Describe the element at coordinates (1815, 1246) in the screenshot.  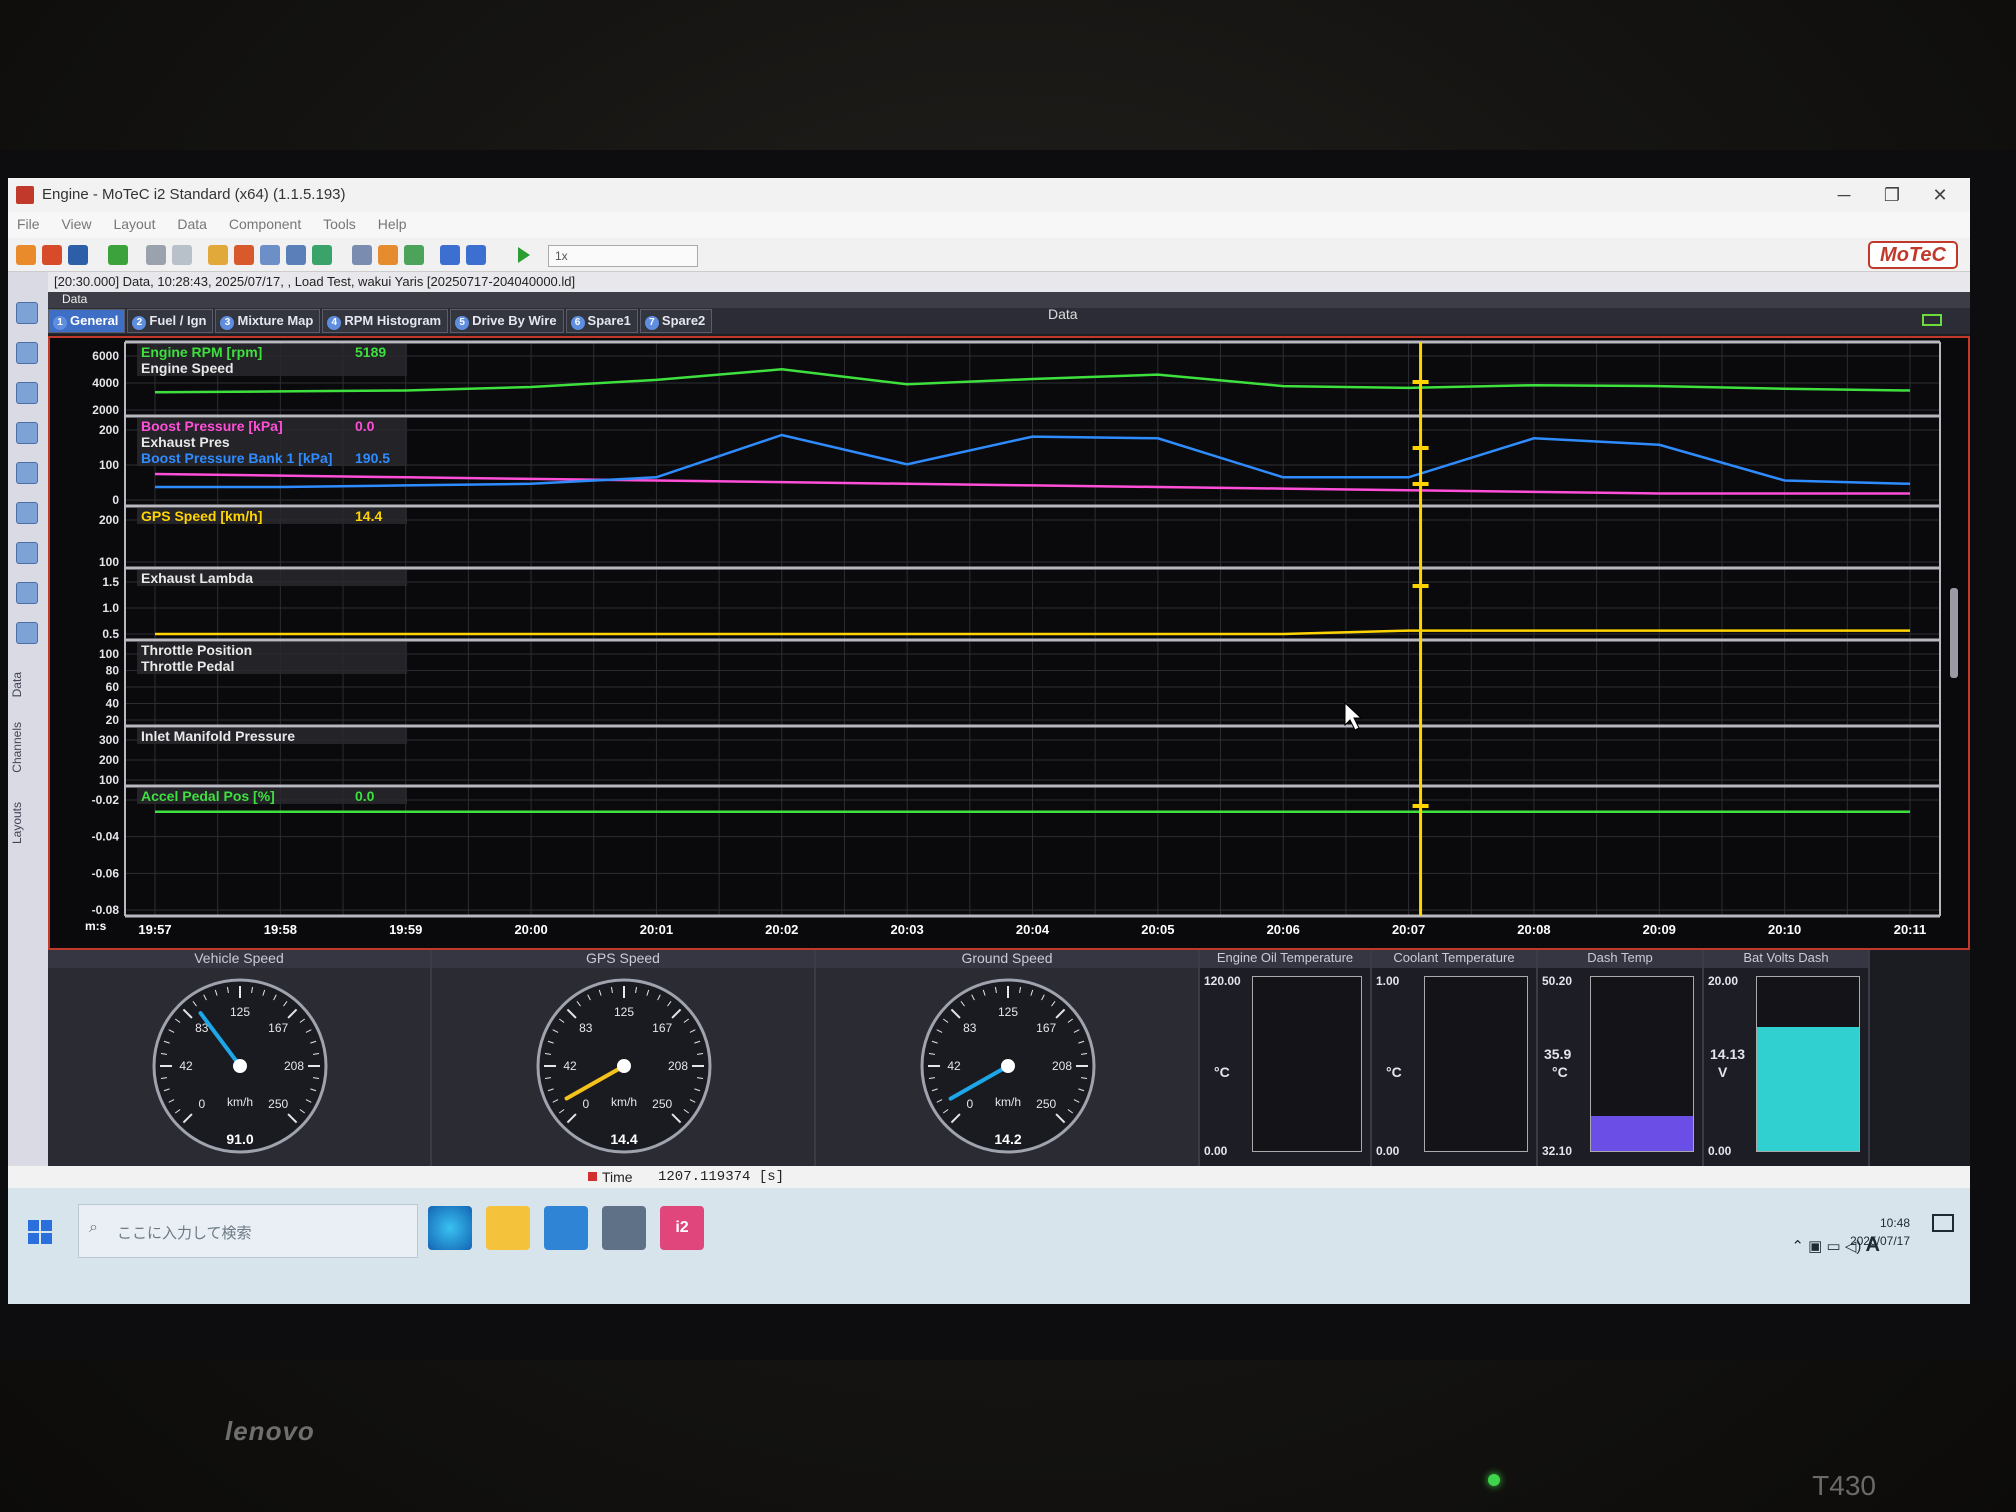
I see `network-icon: ▣` at that location.